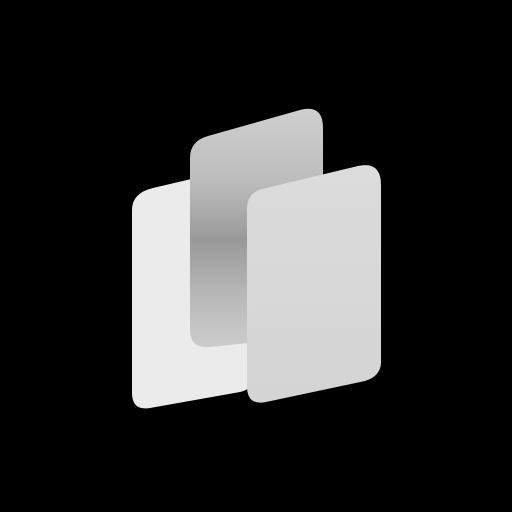  What do you see at coordinates (314, 284) in the screenshot?
I see `front-panel` at bounding box center [314, 284].